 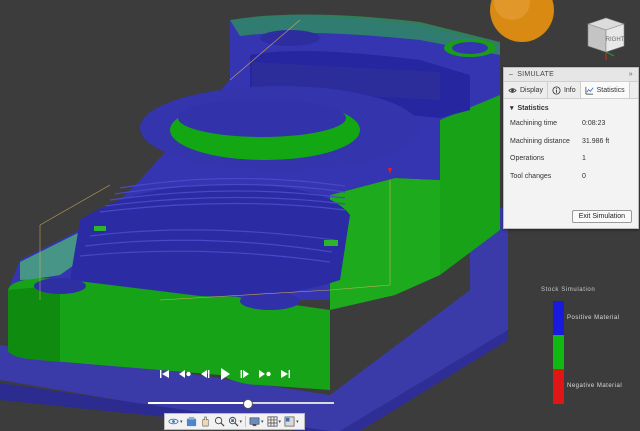 I want to click on panel-title: SIMULATE, so click(x=536, y=74).